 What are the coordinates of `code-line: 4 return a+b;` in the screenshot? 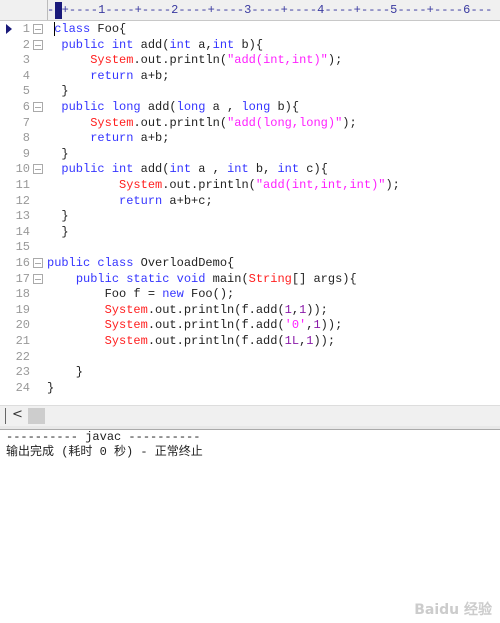 It's located at (250, 76).